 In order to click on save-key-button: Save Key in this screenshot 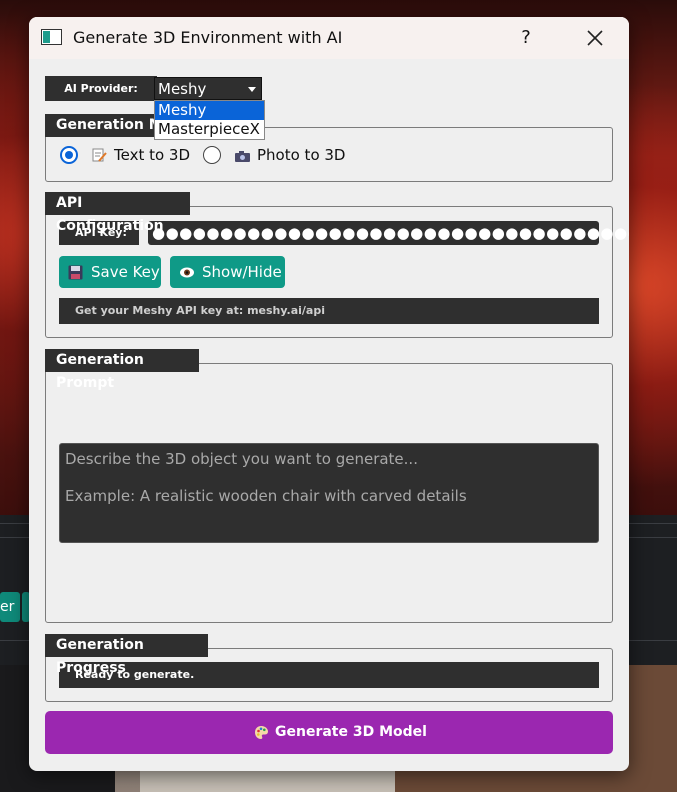, I will do `click(110, 272)`.